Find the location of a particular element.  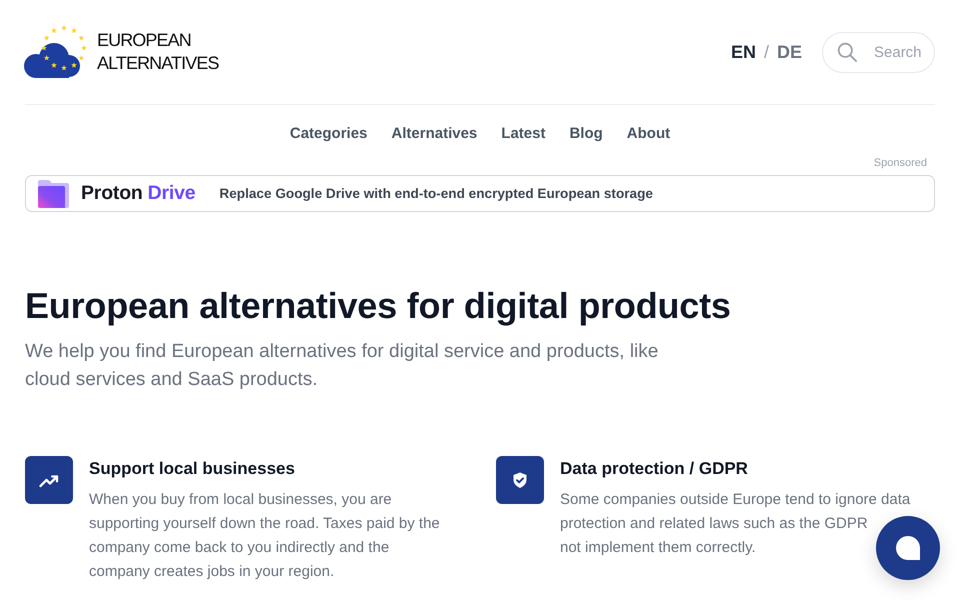

ad-banner: Proton Drive Replace Google Drive with end-to-end encrypted European storage is located at coordinates (480, 193).